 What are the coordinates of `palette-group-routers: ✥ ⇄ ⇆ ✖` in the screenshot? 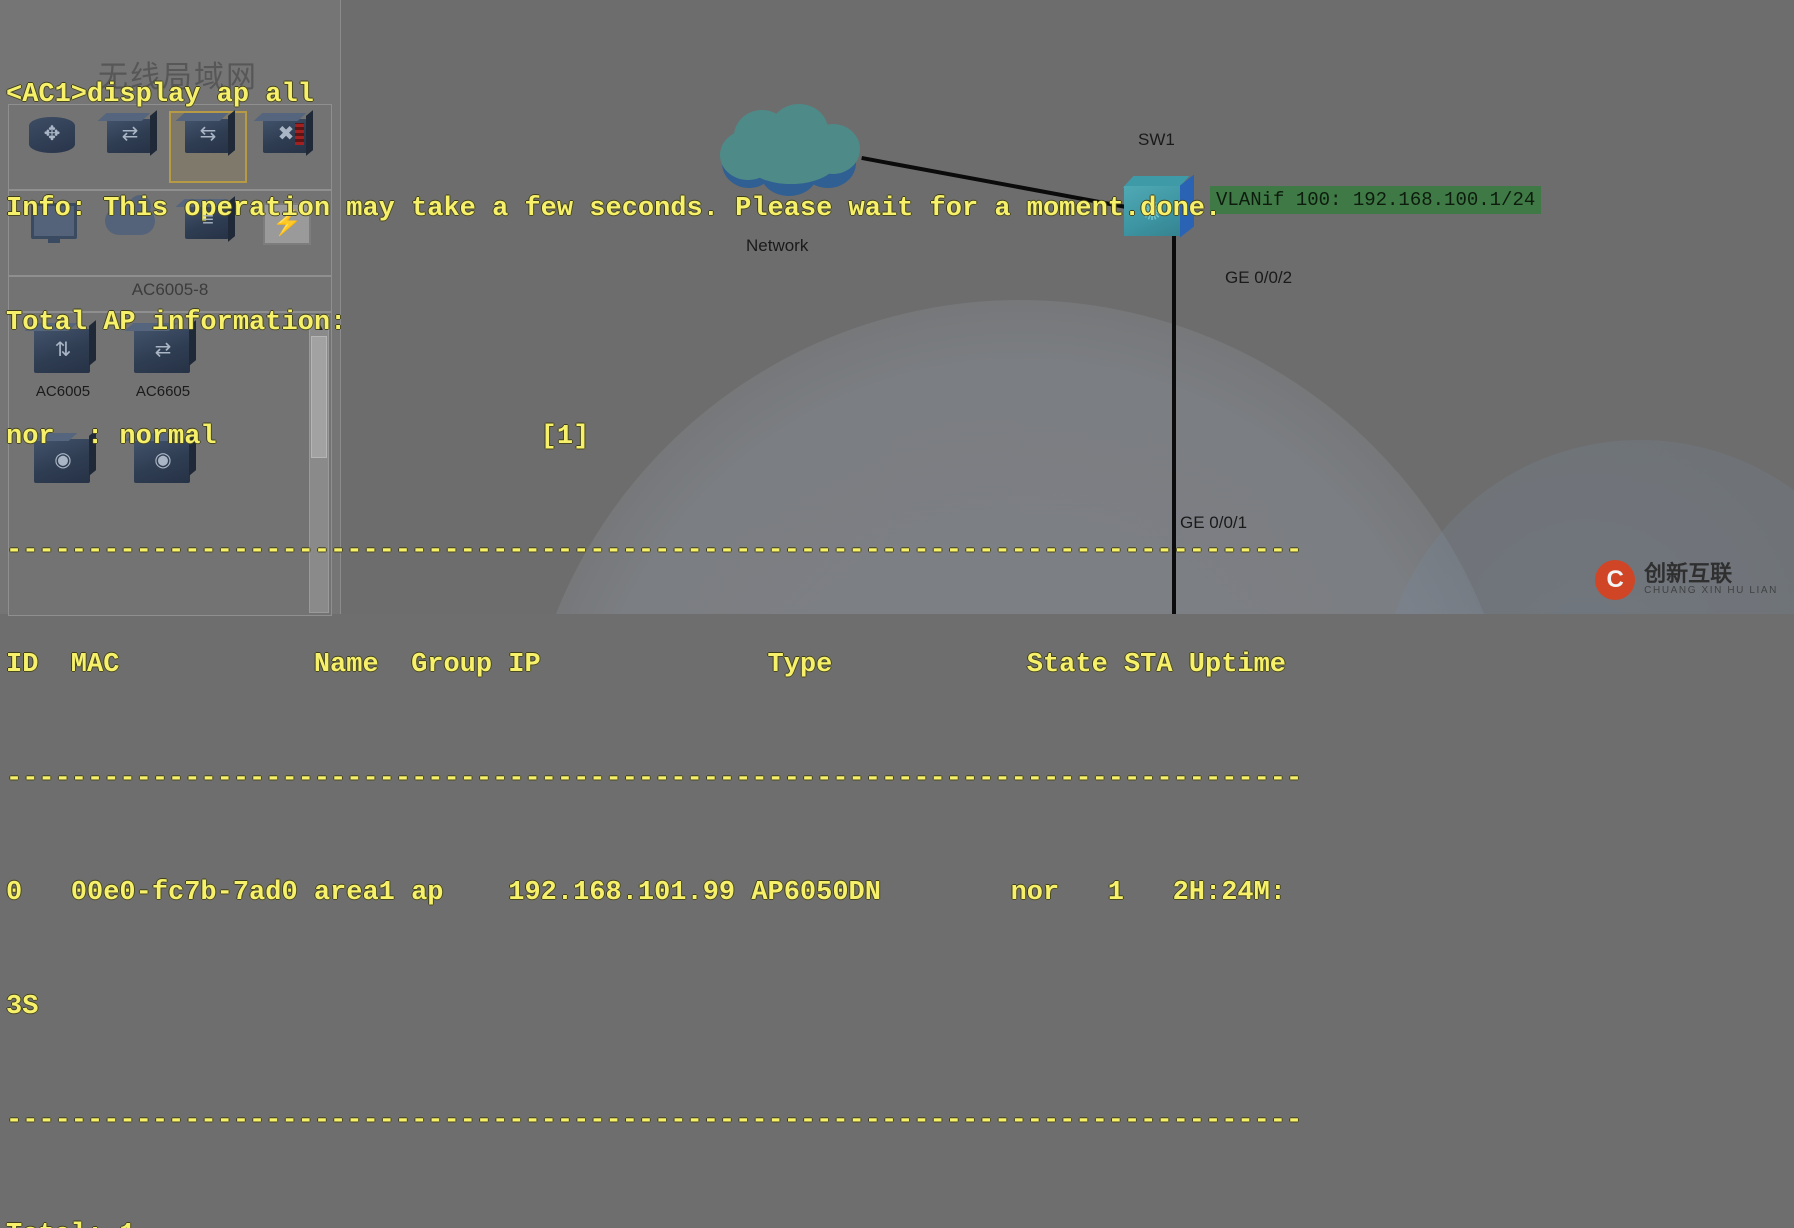 It's located at (170, 147).